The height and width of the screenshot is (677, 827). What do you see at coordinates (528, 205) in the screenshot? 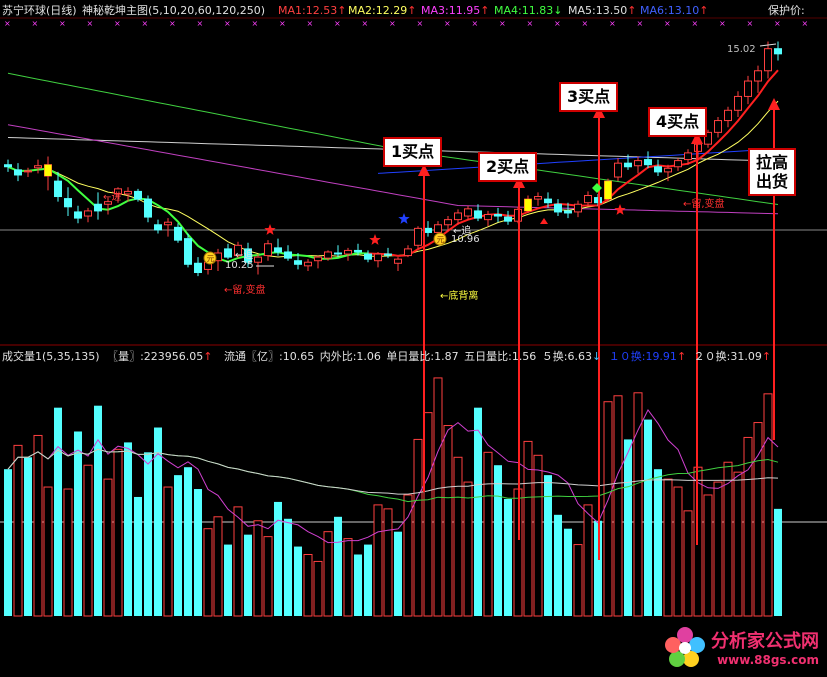
I see `highlight-candle` at bounding box center [528, 205].